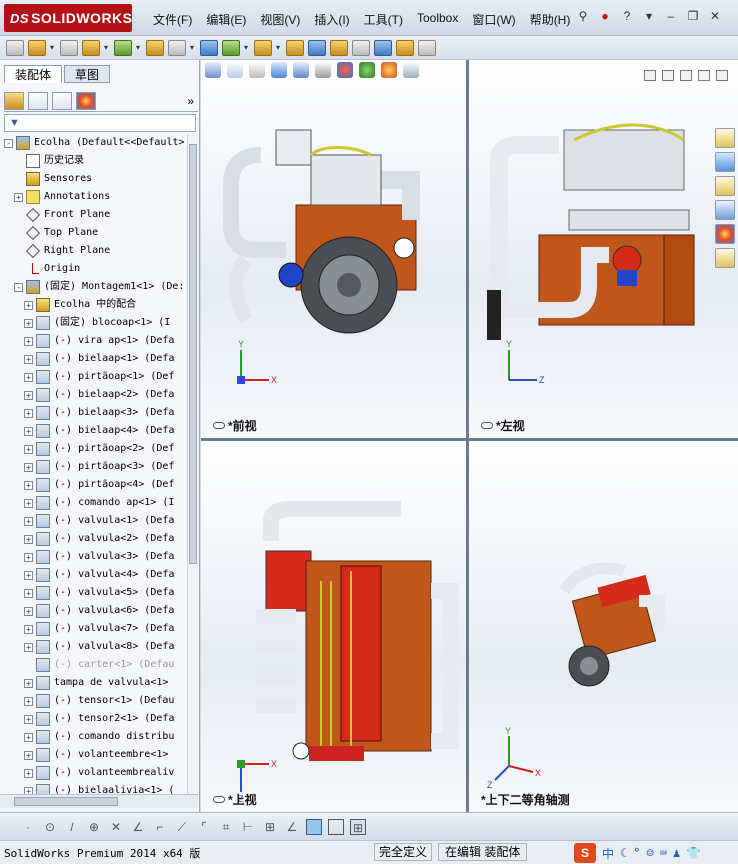  What do you see at coordinates (62, 100) in the screenshot?
I see `configuration-manager-tab-icon` at bounding box center [62, 100].